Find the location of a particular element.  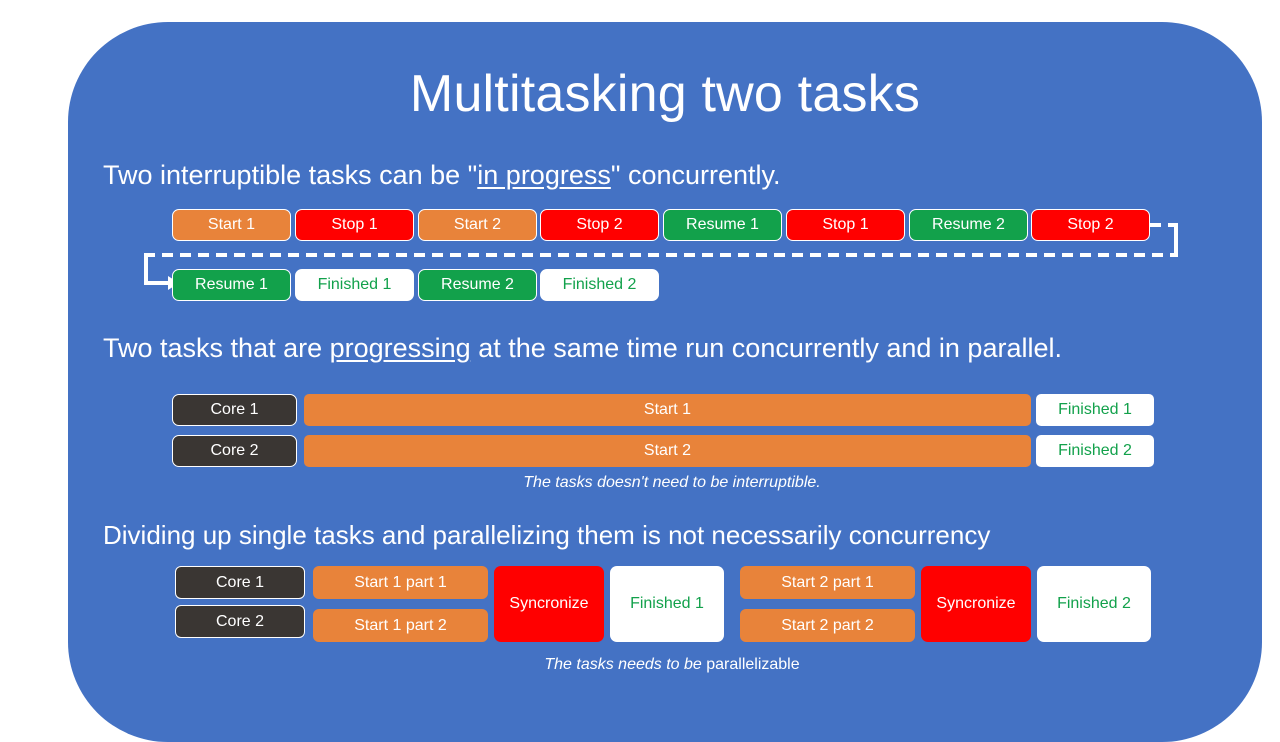

section3-caption-plain: parallelizable is located at coordinates (753, 664).